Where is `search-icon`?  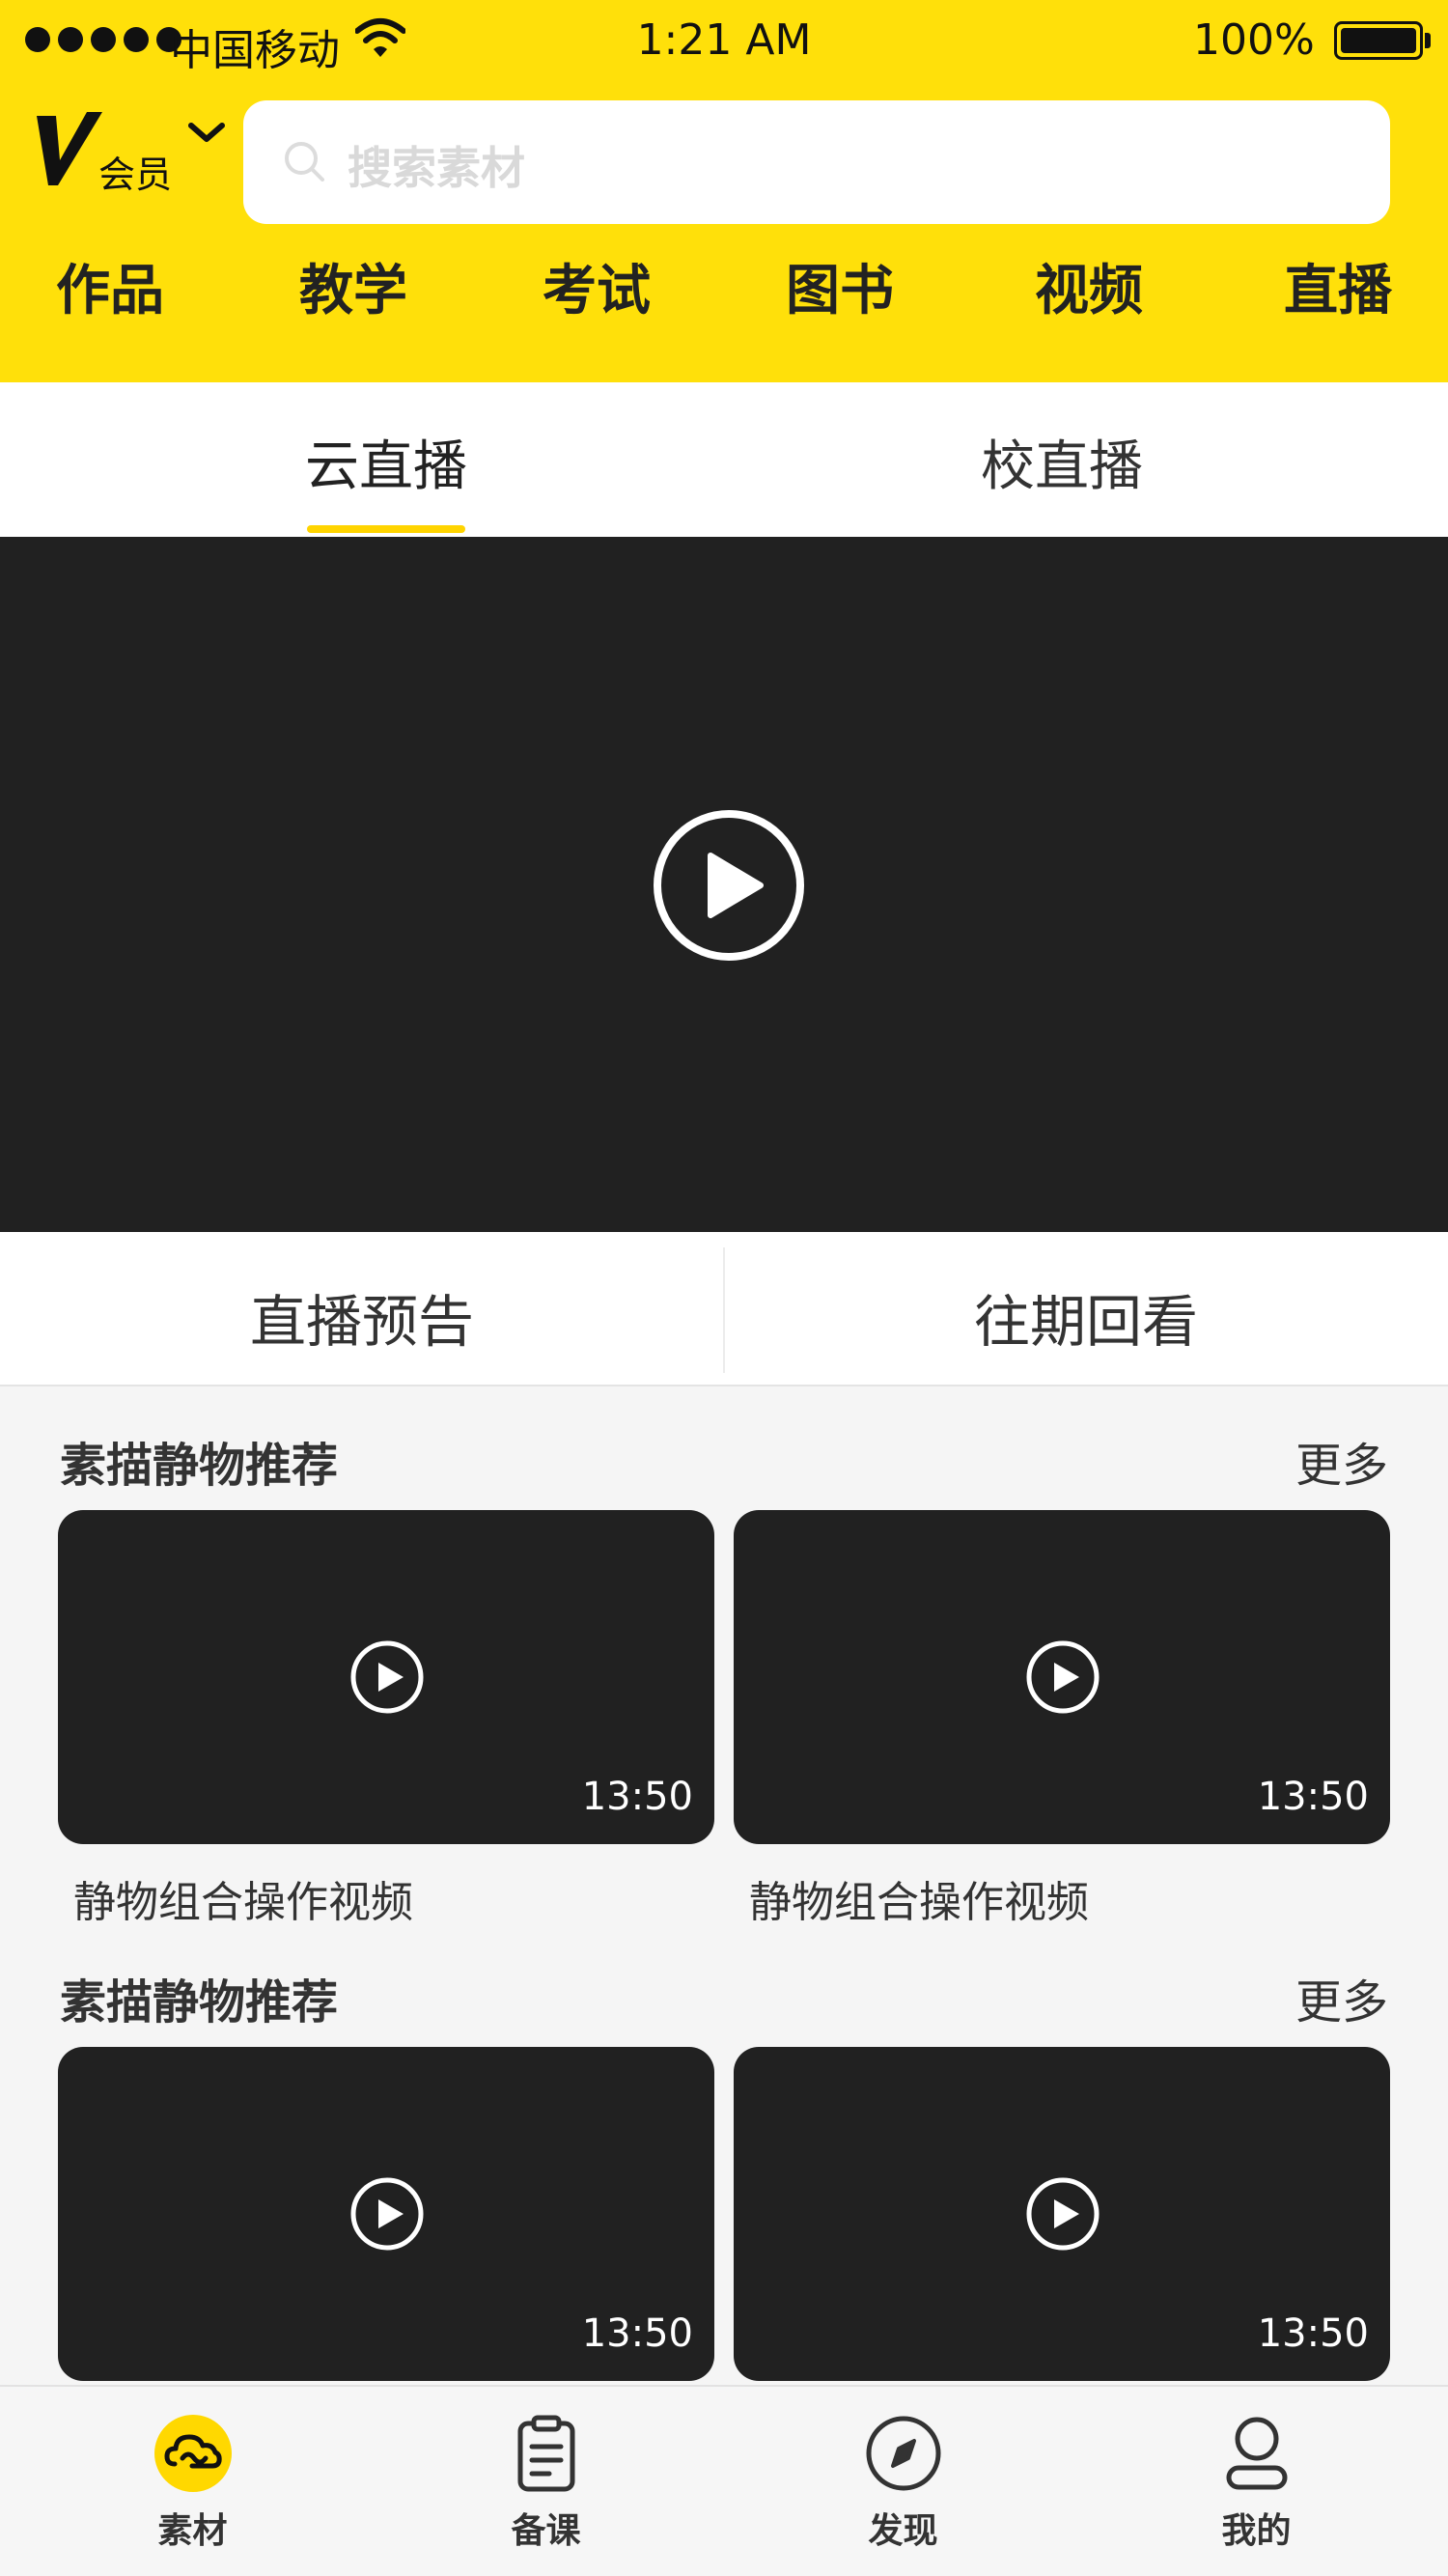 search-icon is located at coordinates (305, 162).